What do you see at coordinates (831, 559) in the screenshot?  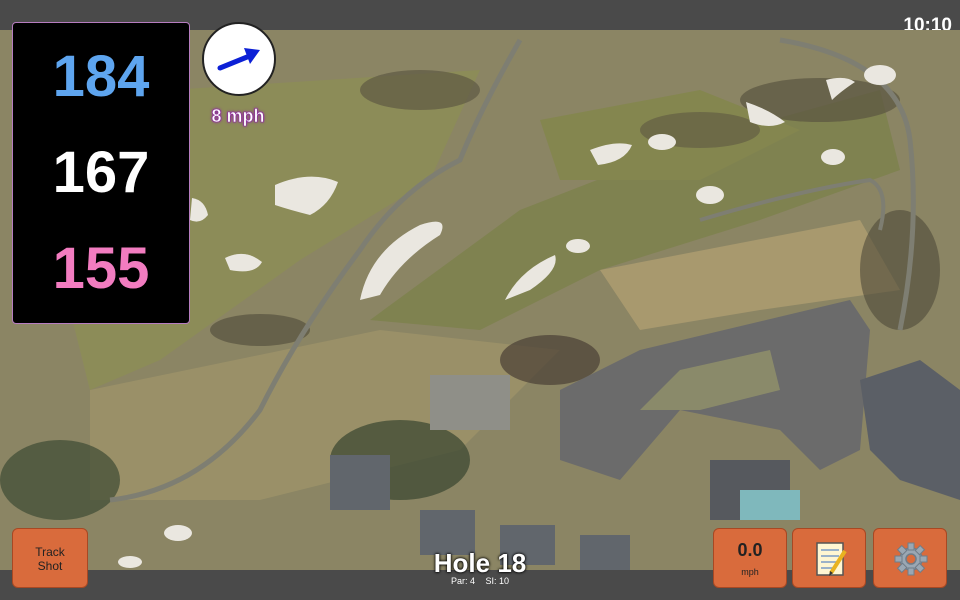 I see `notepad-icon` at bounding box center [831, 559].